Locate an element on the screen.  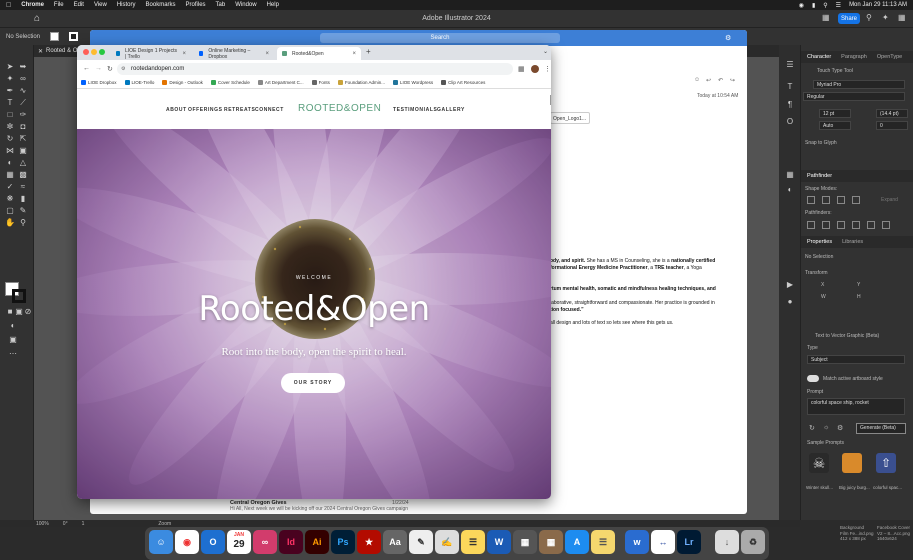
chrome-tab-rooted-open: Rooted&Open × is located at coordinates (319, 53).